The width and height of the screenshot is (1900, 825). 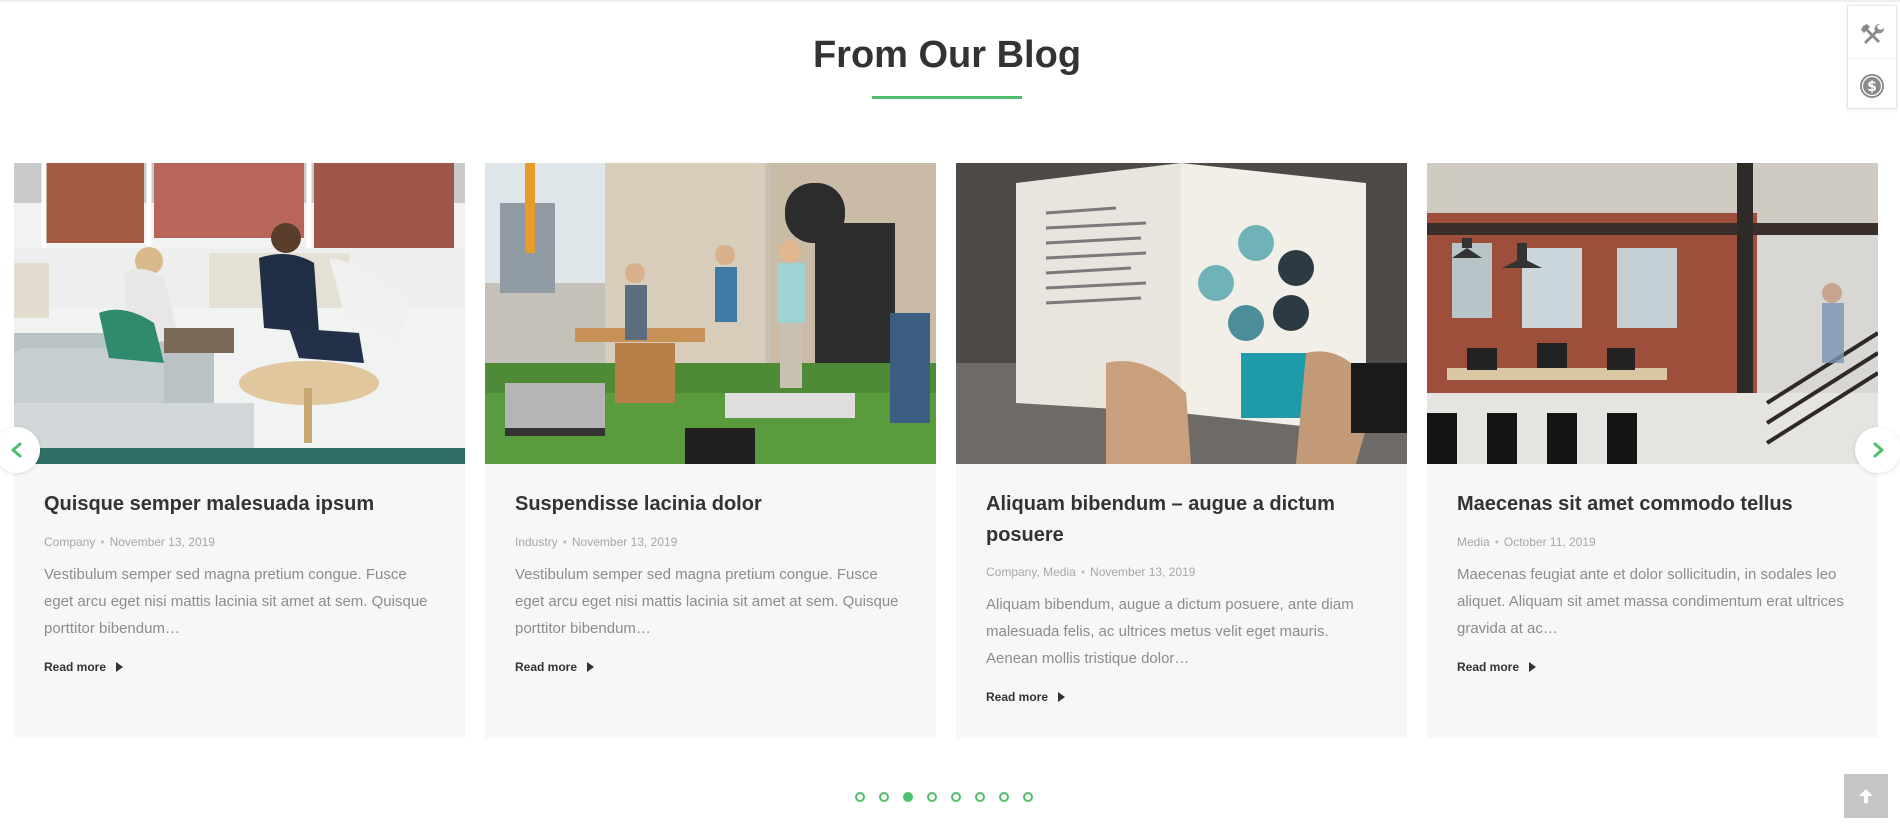 What do you see at coordinates (1473, 542) in the screenshot?
I see `post-categories: Media` at bounding box center [1473, 542].